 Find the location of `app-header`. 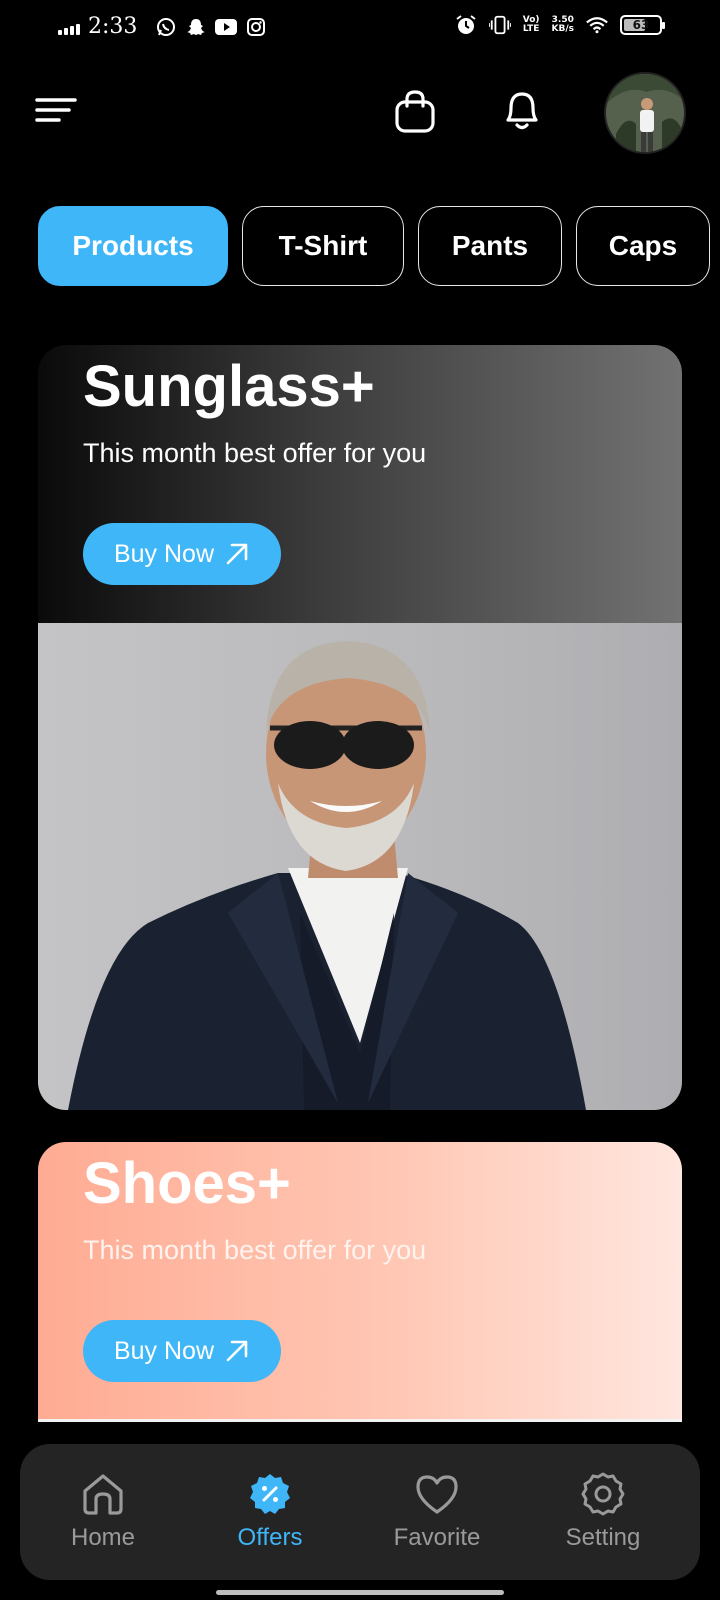

app-header is located at coordinates (360, 113).